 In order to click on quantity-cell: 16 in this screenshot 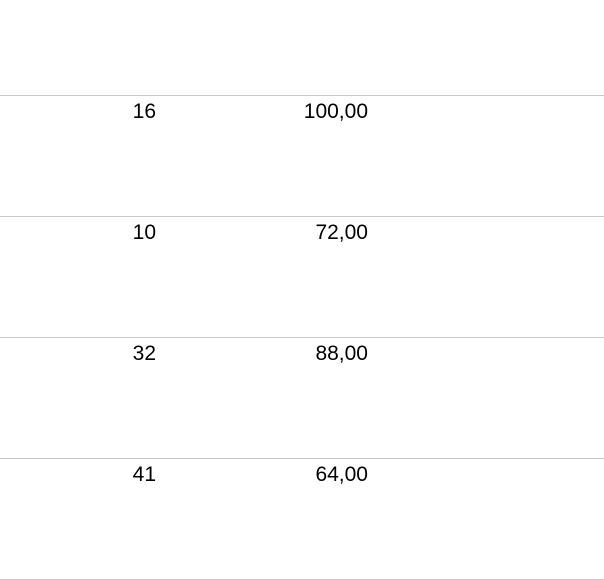, I will do `click(108, 112)`.